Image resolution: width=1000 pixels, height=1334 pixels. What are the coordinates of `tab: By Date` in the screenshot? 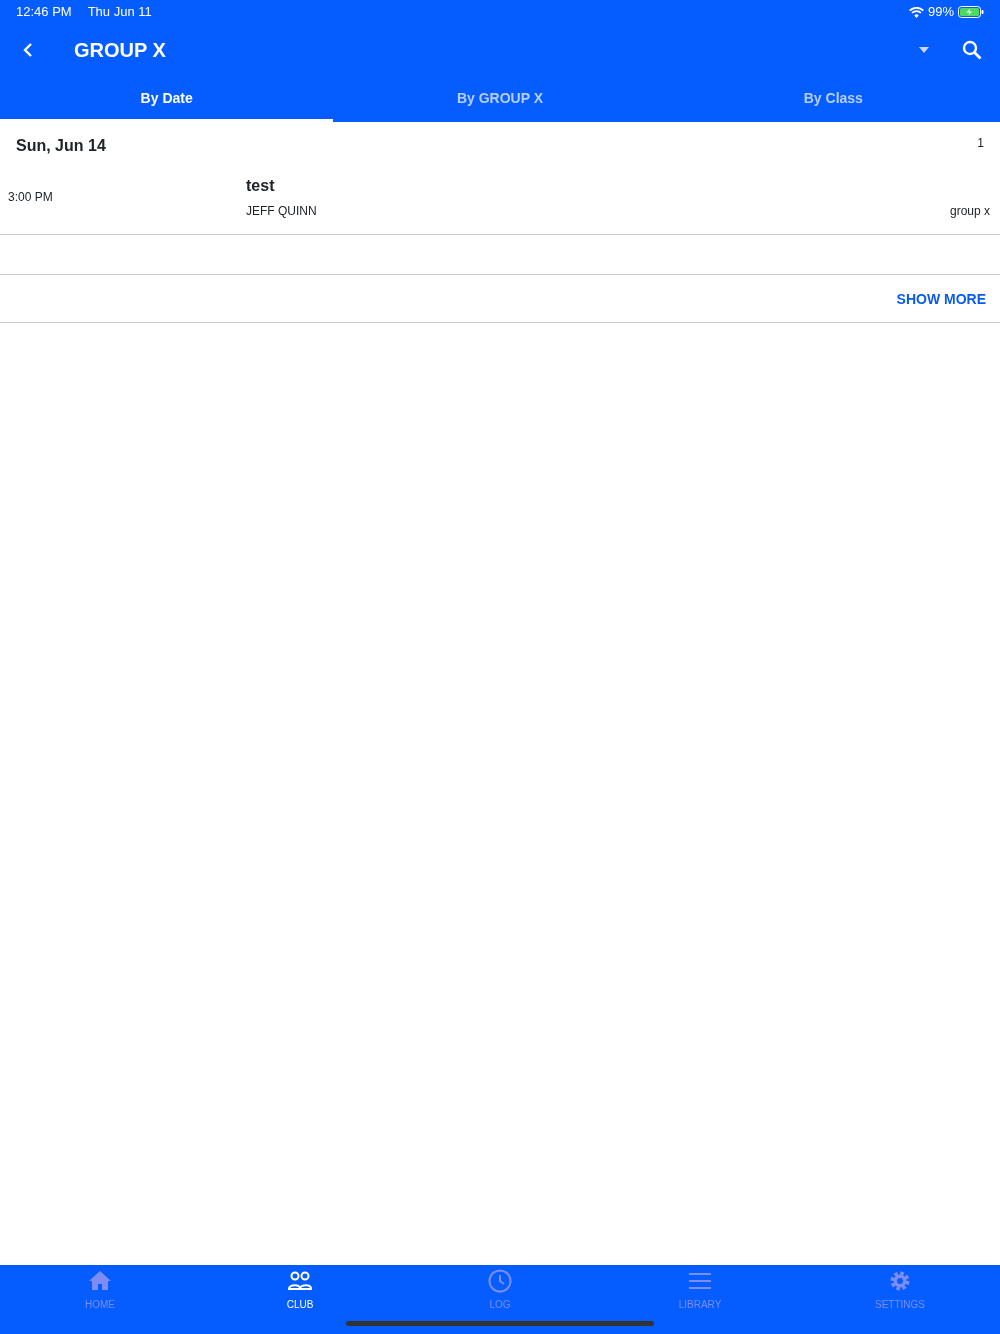 It's located at (167, 99).